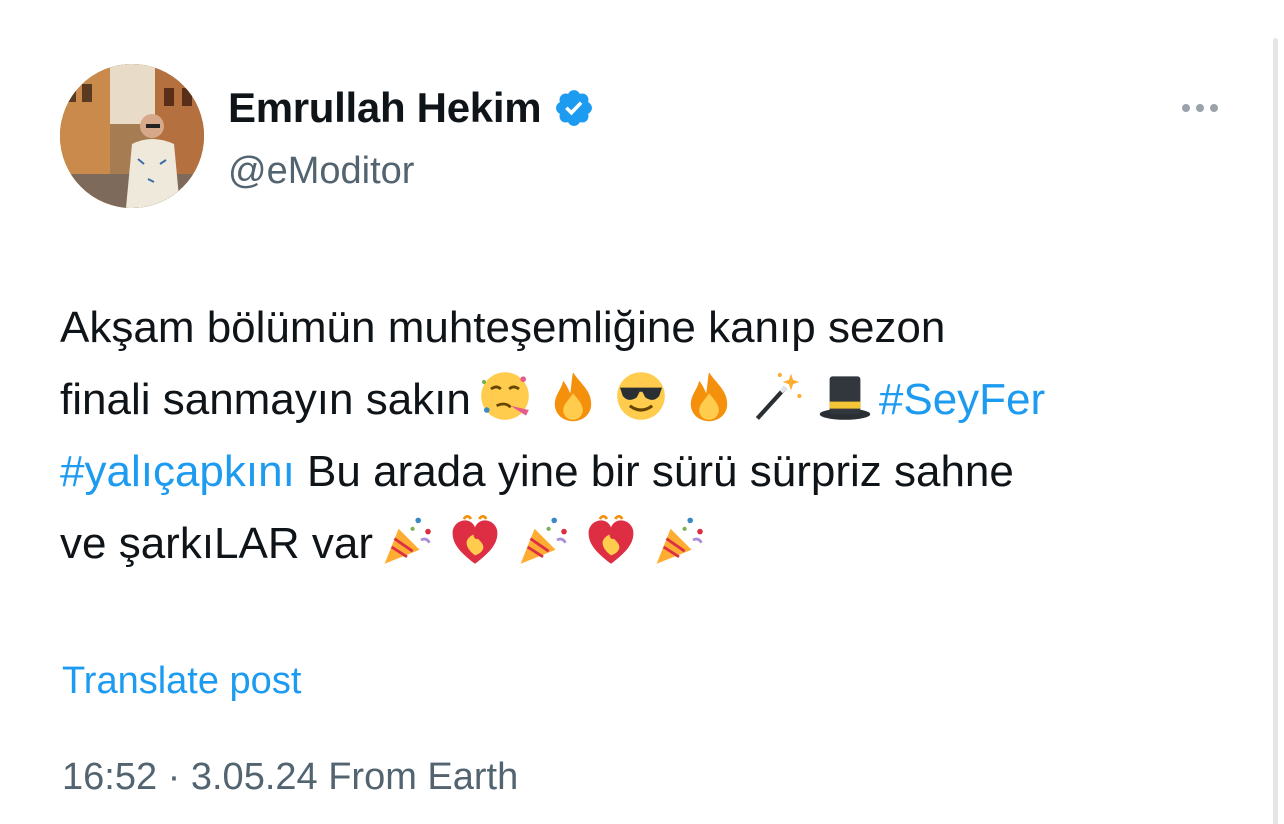  Describe the element at coordinates (216, 543) in the screenshot. I see `tweet-line-4-text: ve şarkıLAR var` at that location.